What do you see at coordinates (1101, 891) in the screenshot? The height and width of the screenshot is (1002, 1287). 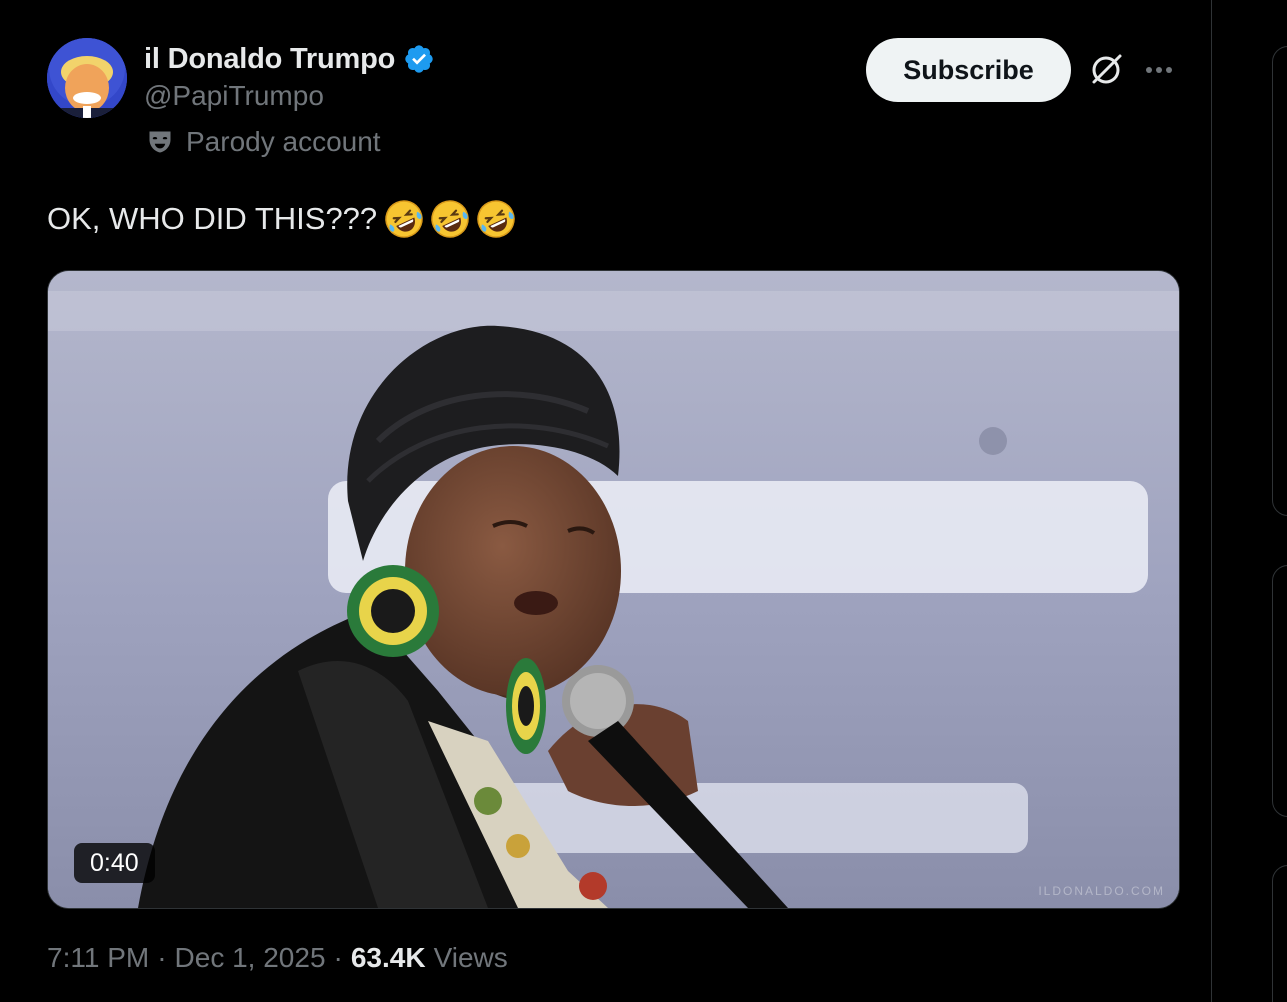 I see `video-watermark: ILDONALDO.COM` at bounding box center [1101, 891].